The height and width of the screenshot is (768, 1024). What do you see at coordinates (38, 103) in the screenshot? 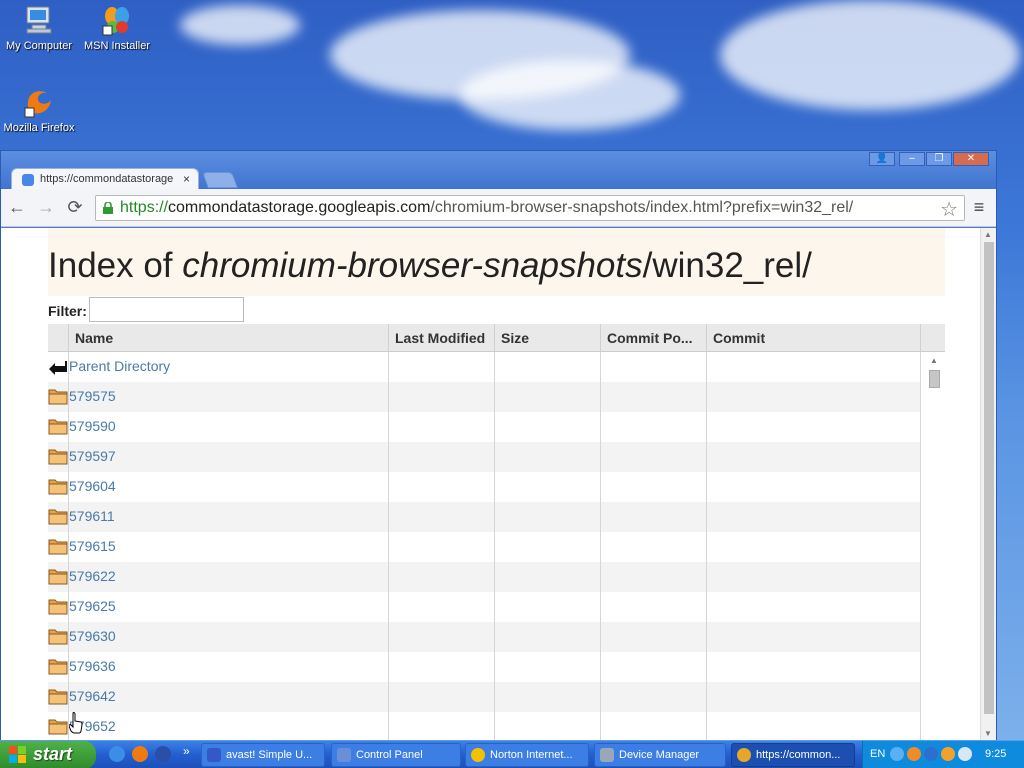
I see `firefox-icon` at bounding box center [38, 103].